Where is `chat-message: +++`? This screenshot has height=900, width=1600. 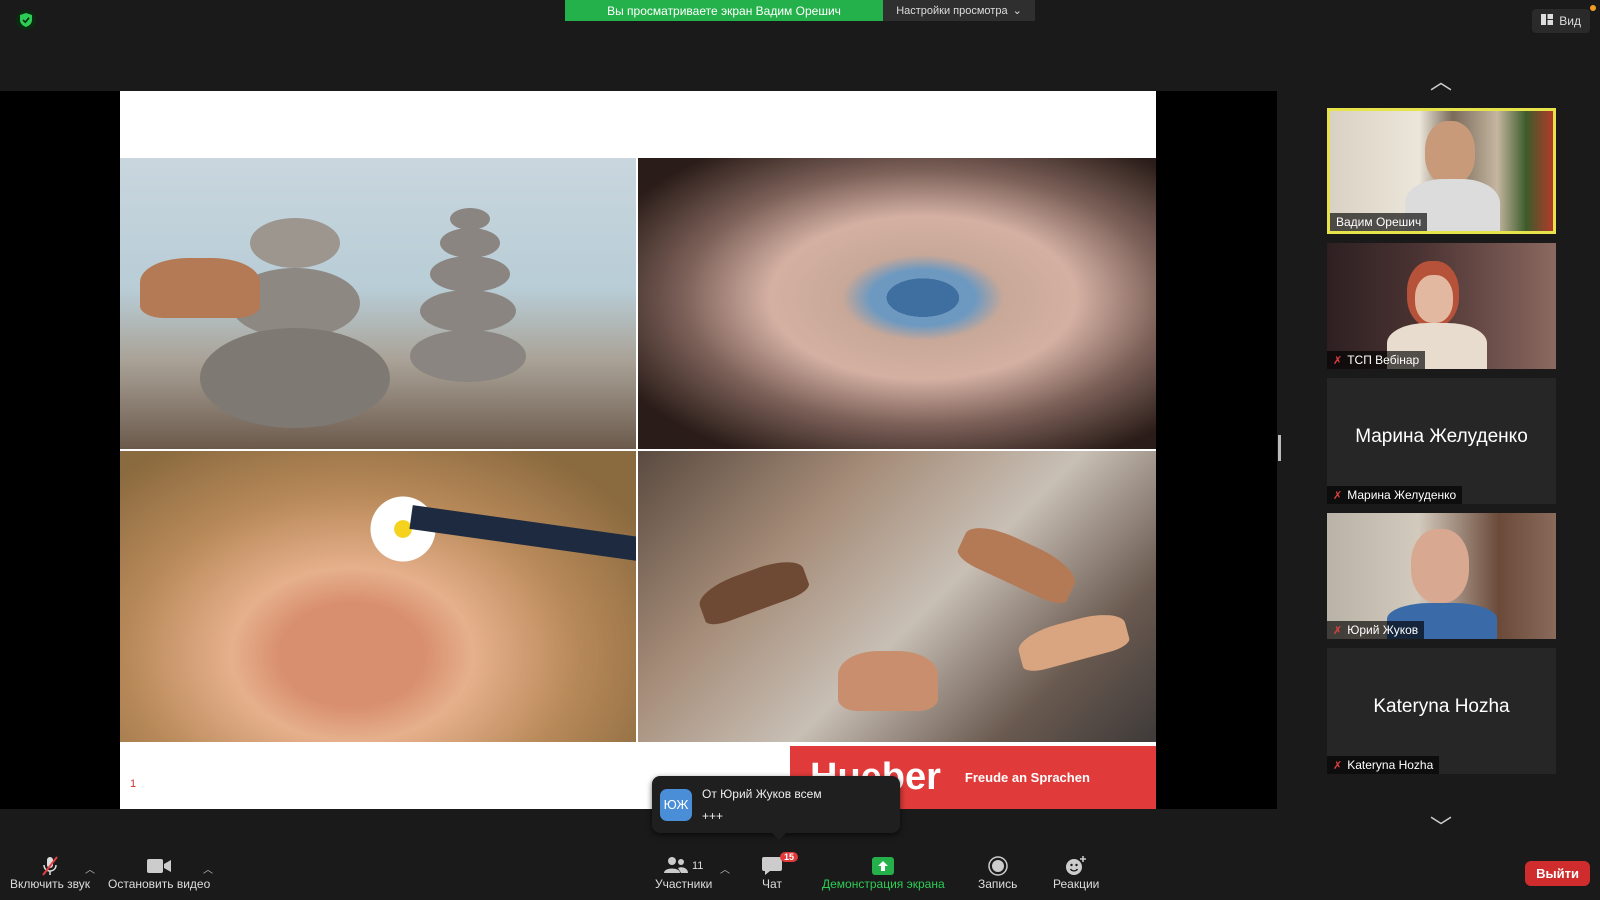
chat-message: +++ is located at coordinates (713, 815).